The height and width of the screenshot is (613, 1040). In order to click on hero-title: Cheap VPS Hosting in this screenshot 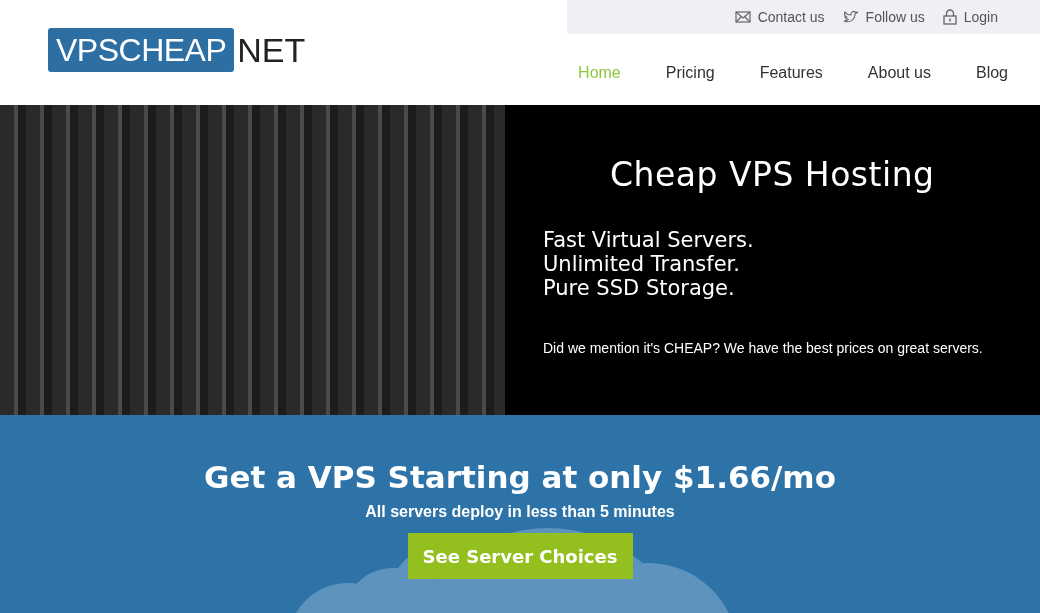, I will do `click(773, 174)`.